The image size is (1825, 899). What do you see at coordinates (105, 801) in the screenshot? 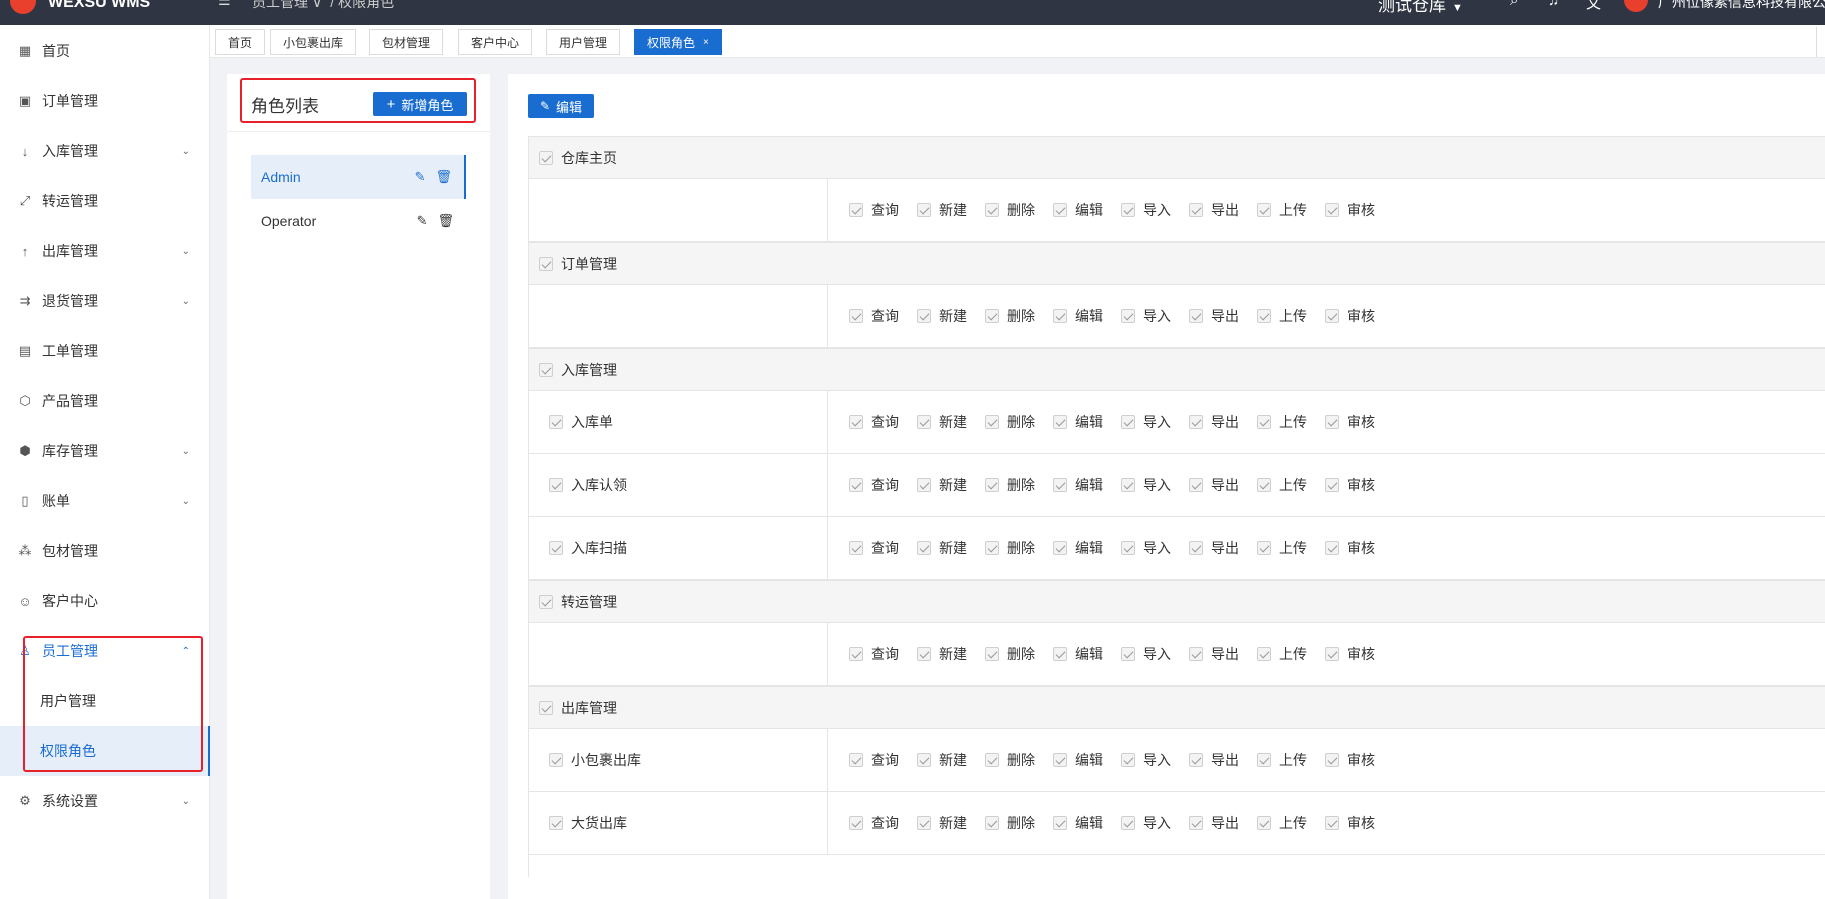
I see `sidebar-item-settings: ⚙ 系统设置 ⌄` at bounding box center [105, 801].